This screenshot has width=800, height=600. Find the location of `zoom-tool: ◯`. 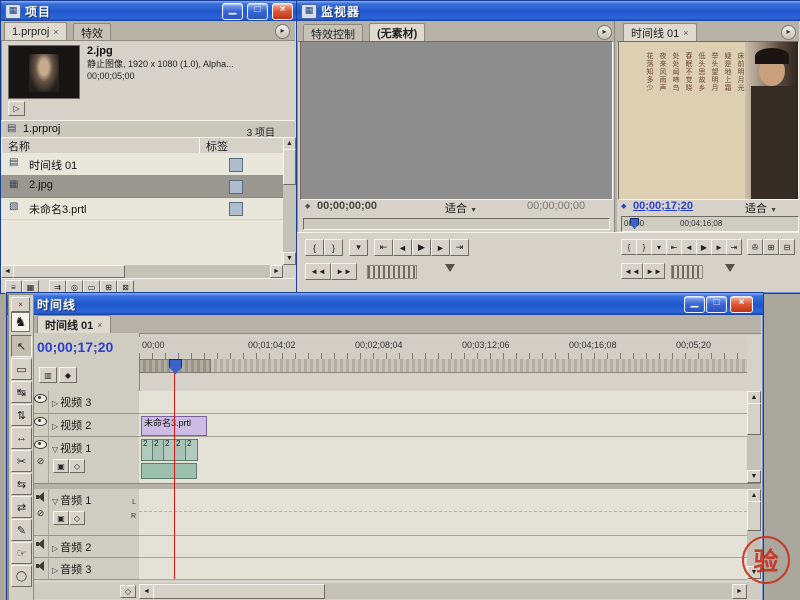

zoom-tool: ◯ is located at coordinates (21, 576).